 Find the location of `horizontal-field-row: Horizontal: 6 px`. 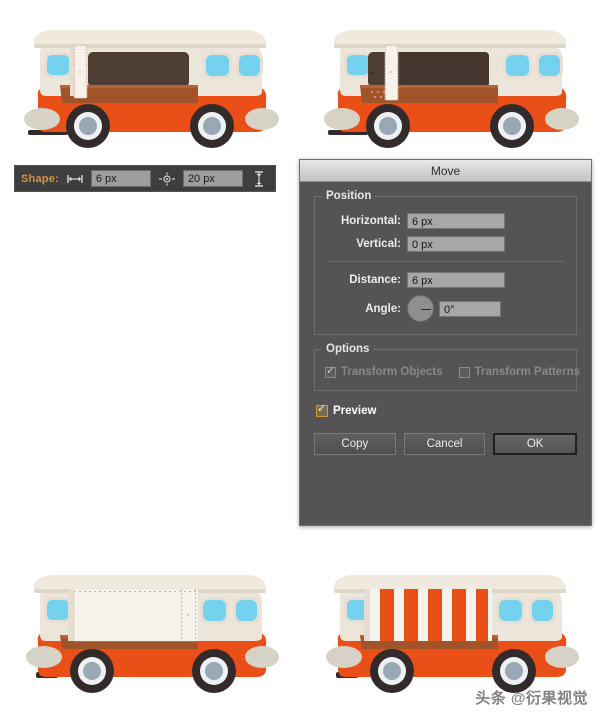

horizontal-field-row: Horizontal: 6 px is located at coordinates (445, 221).